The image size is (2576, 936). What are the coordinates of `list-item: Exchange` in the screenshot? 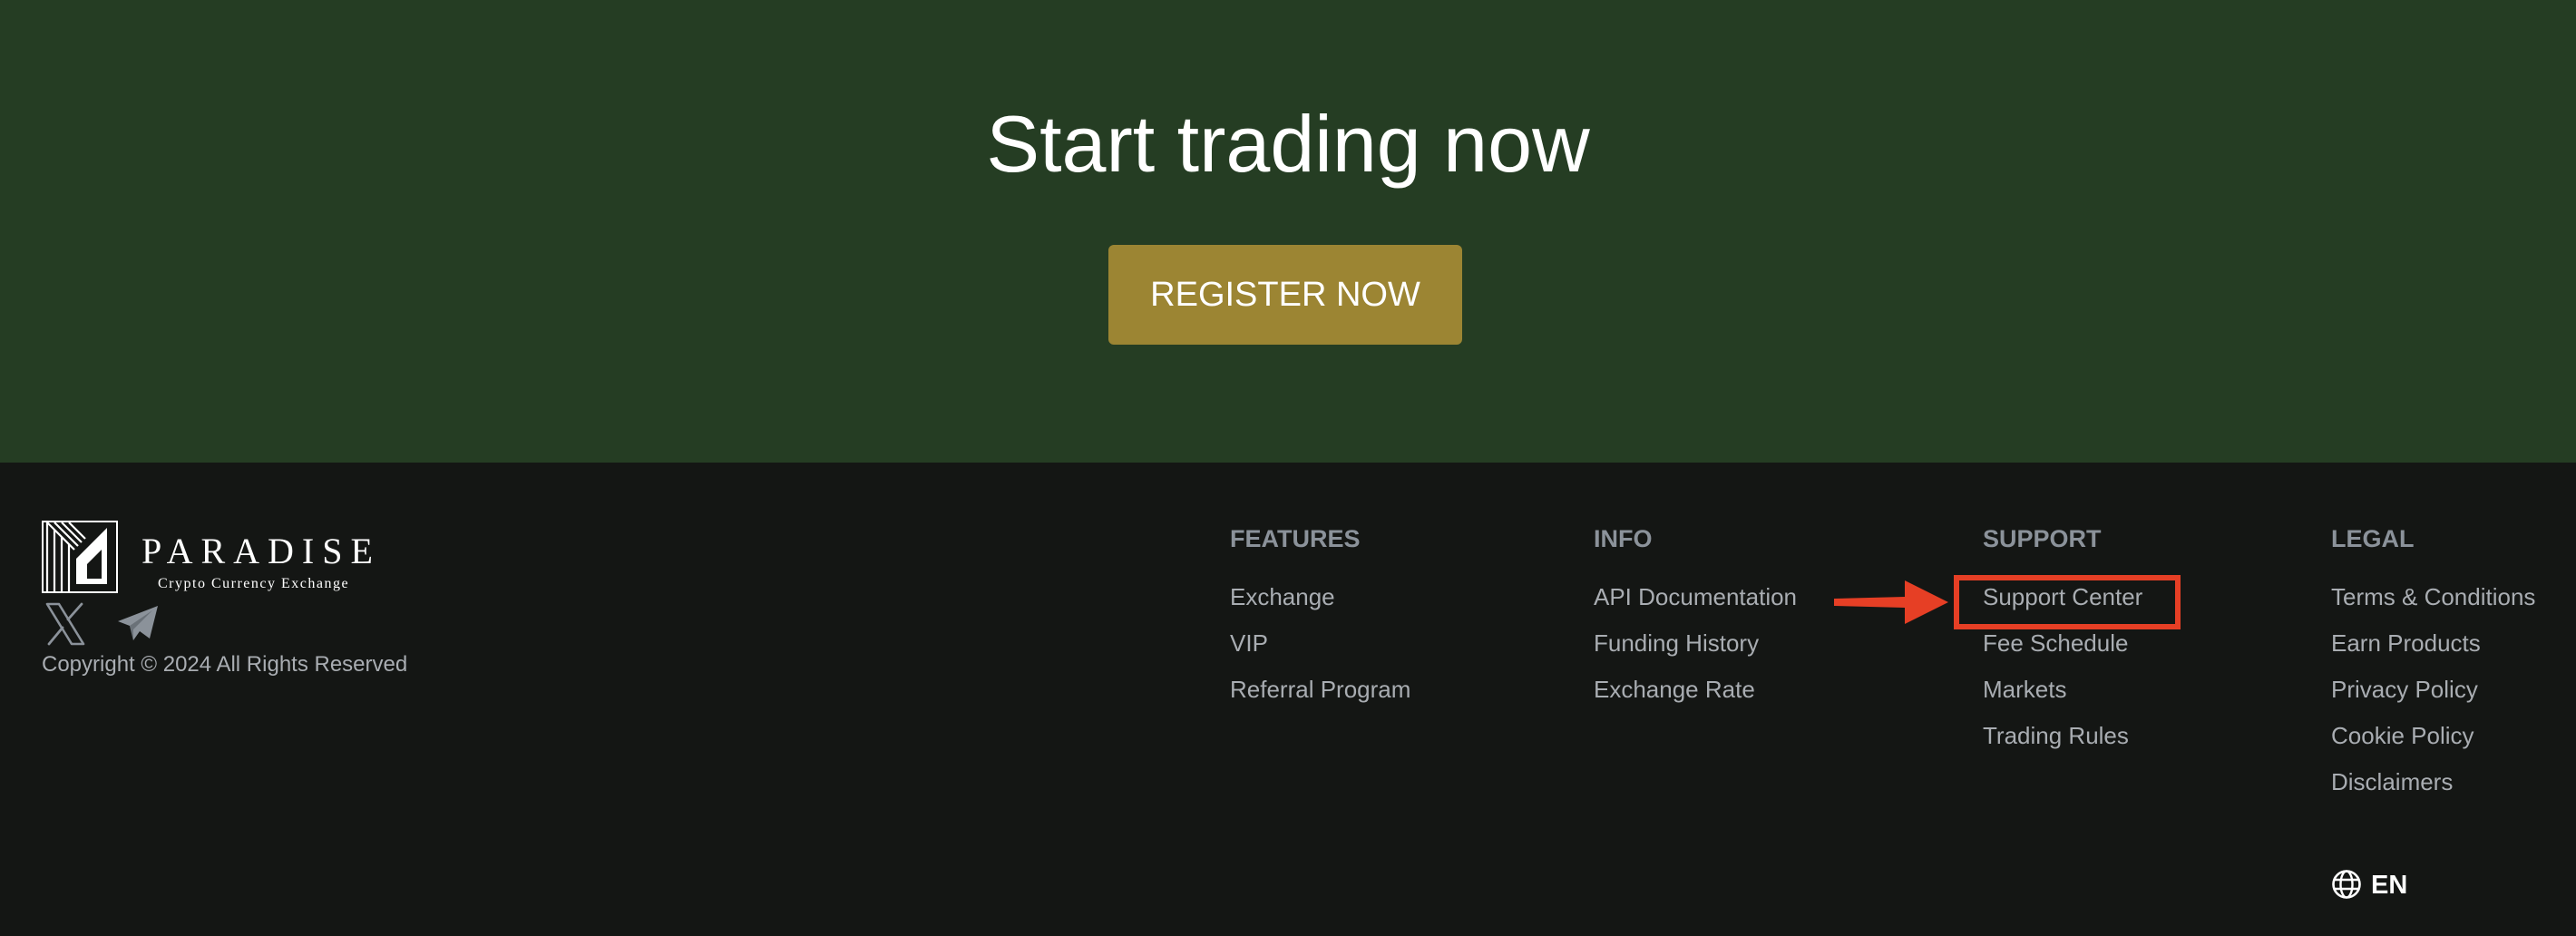 It's located at (1320, 603).